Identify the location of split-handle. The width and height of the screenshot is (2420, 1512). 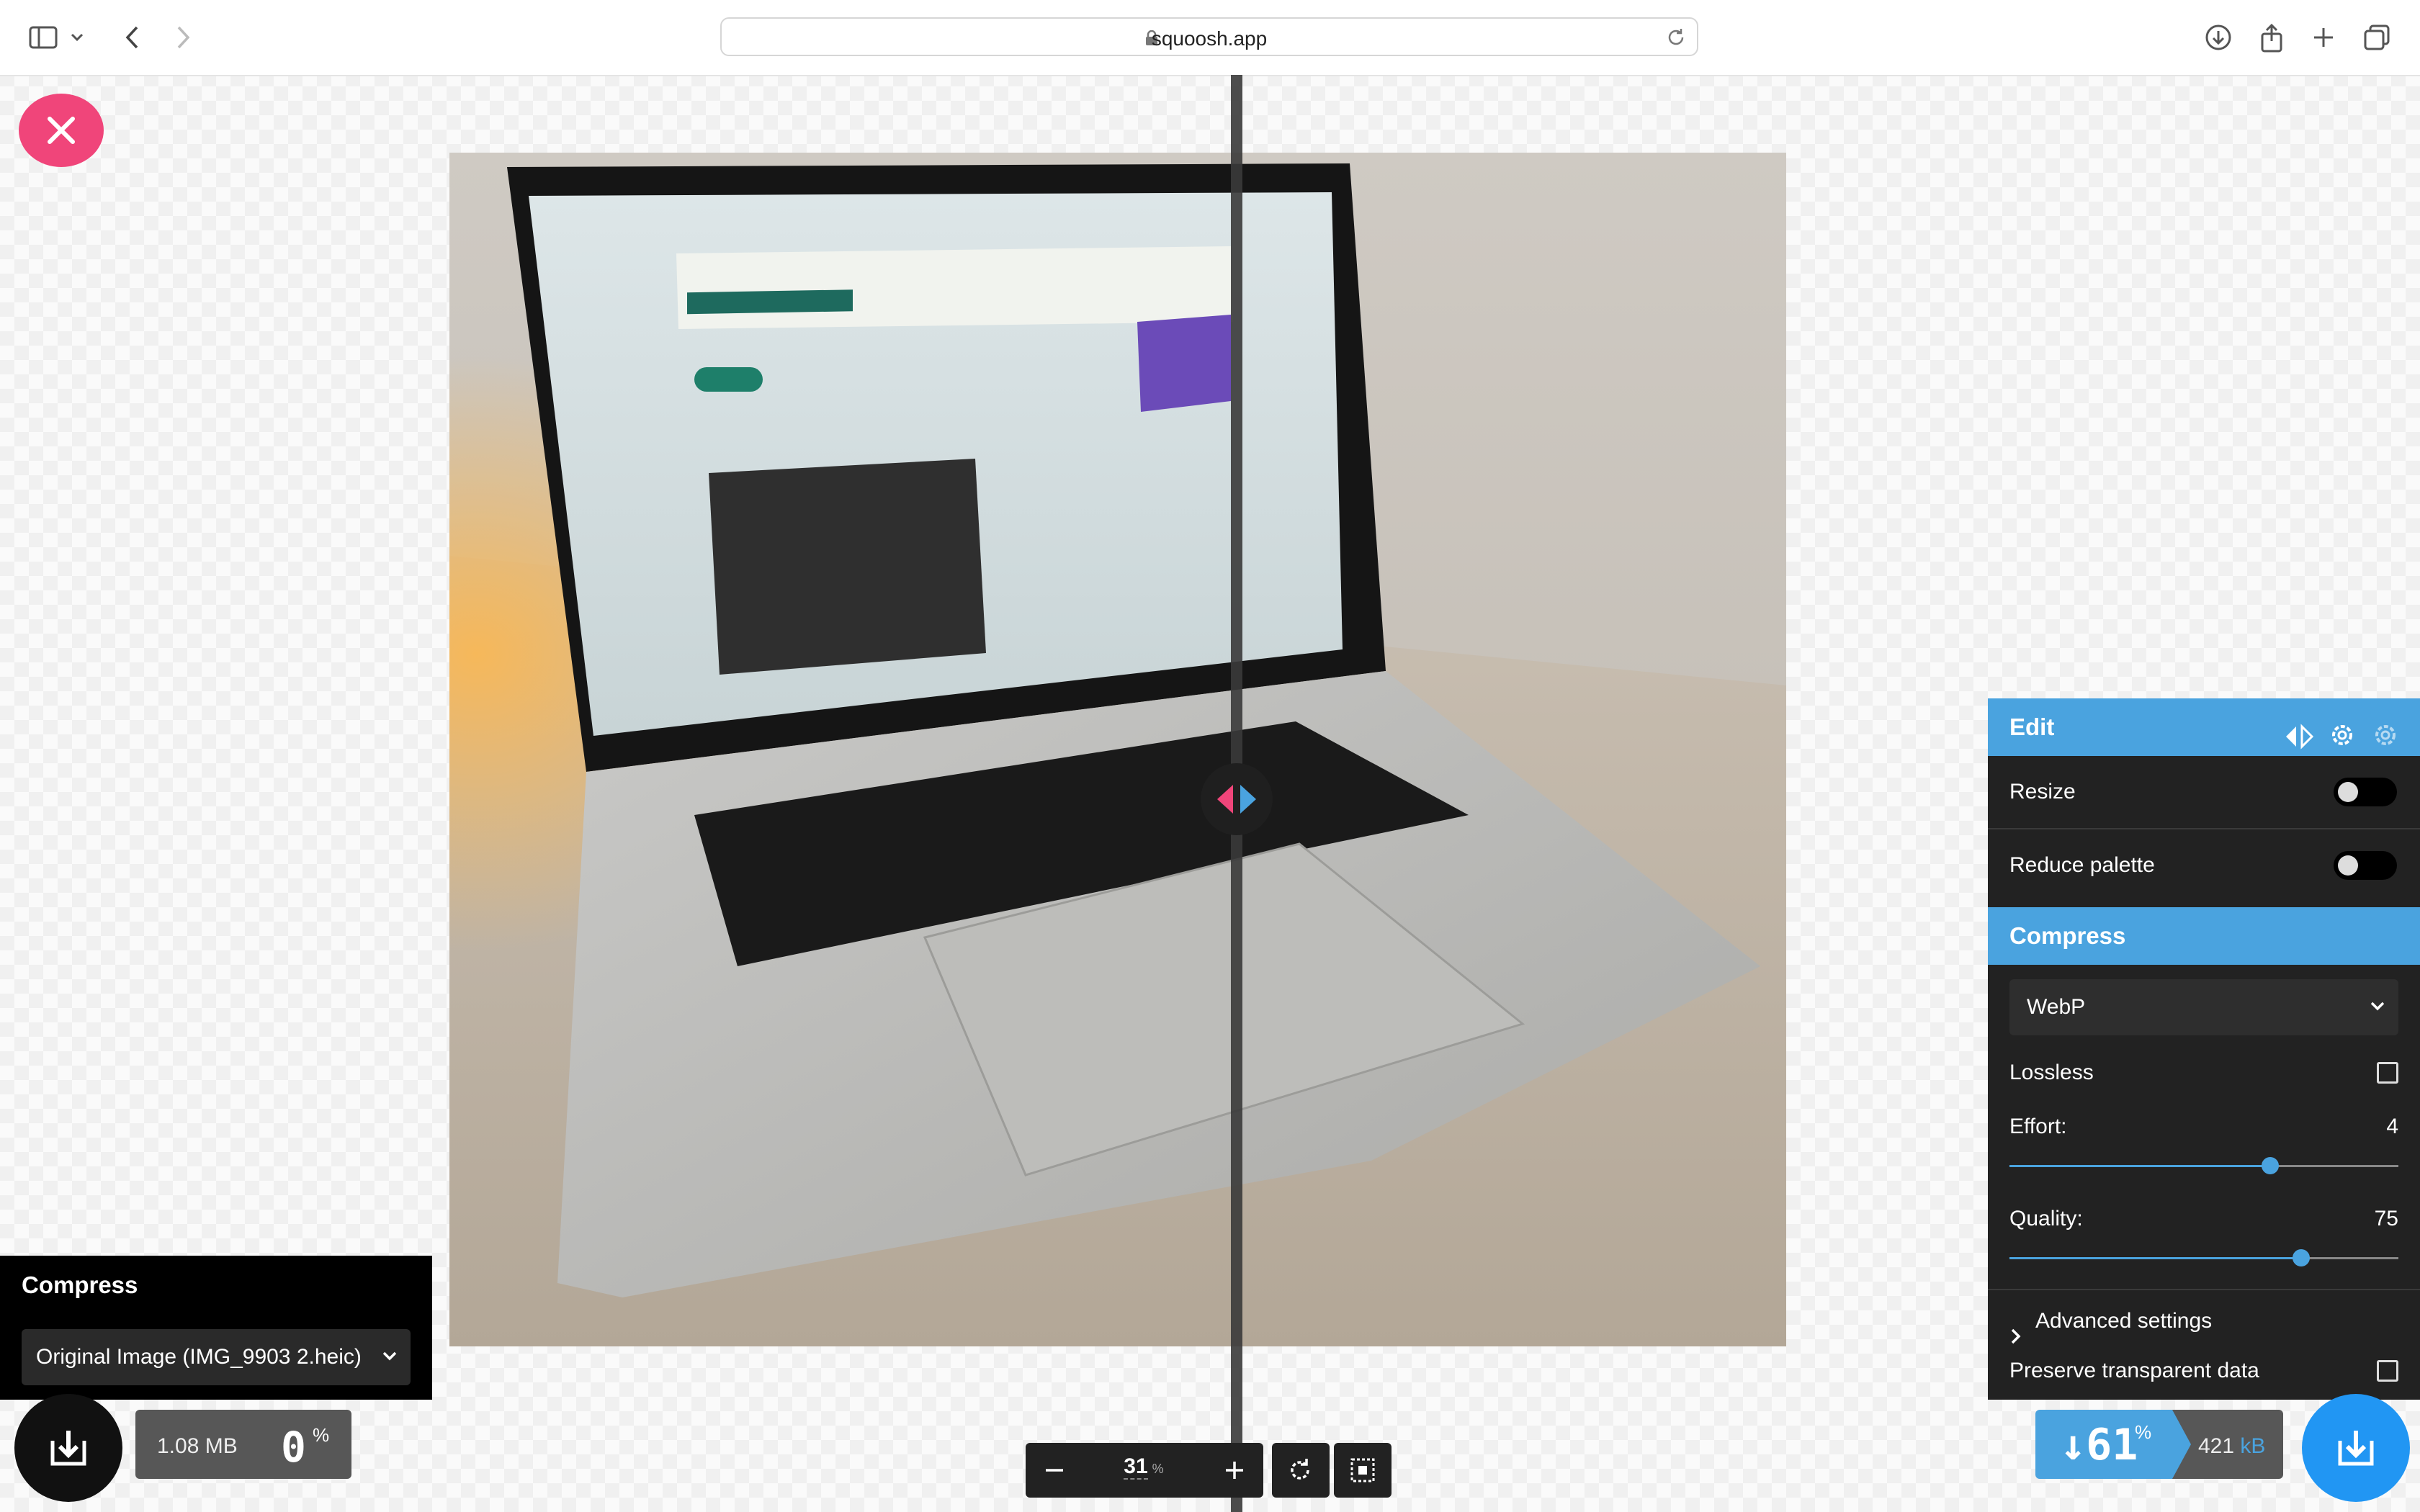
(1237, 799).